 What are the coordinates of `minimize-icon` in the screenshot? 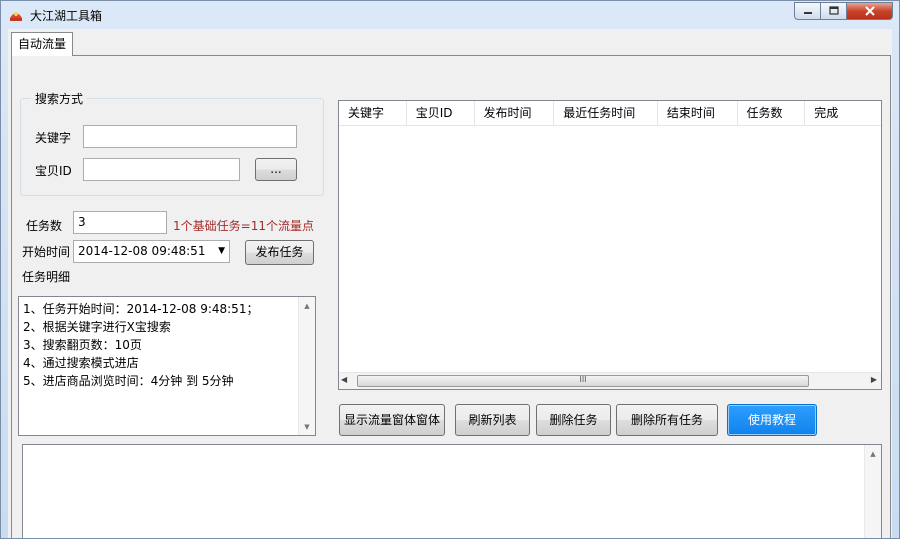 It's located at (807, 13).